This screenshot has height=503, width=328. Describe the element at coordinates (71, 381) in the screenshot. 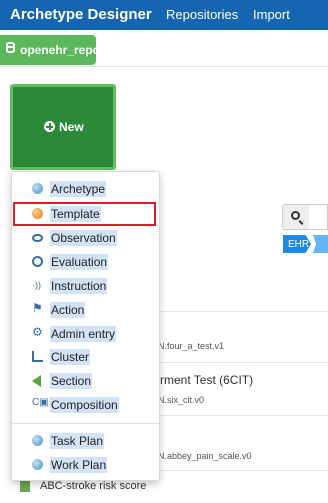

I see `menu-item-label: Section` at that location.